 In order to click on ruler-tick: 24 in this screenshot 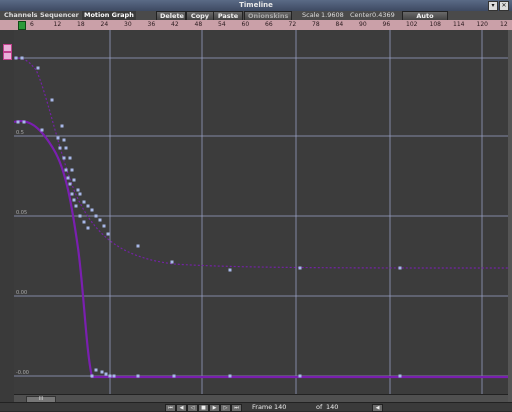, I will do `click(104, 24)`.